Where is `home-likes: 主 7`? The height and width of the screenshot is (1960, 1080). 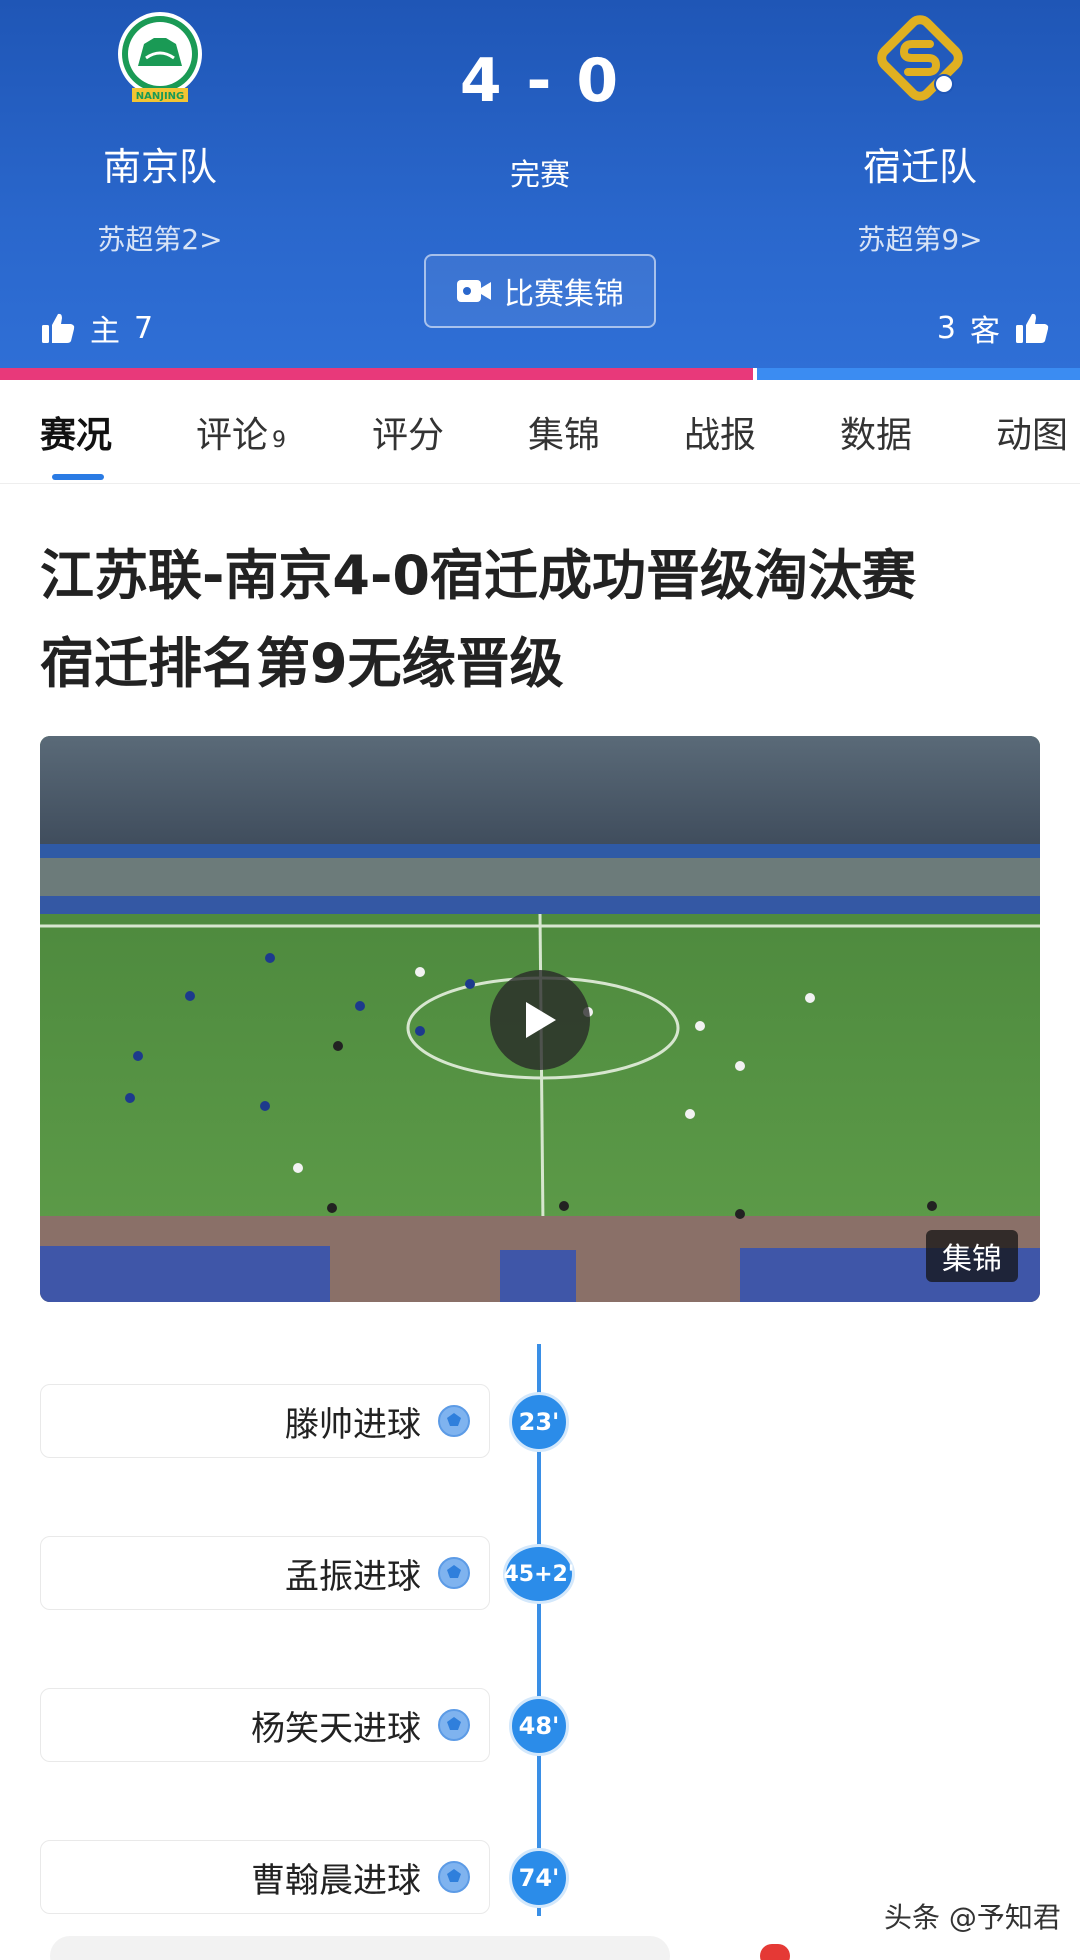 home-likes: 主 7 is located at coordinates (96, 328).